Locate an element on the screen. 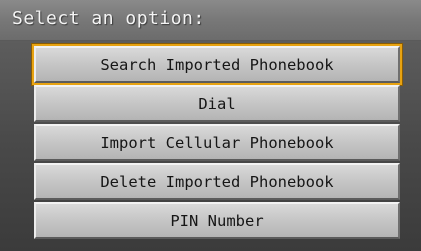 Image resolution: width=421 pixels, height=251 pixels. pin-number-button: PIN Number is located at coordinates (217, 220).